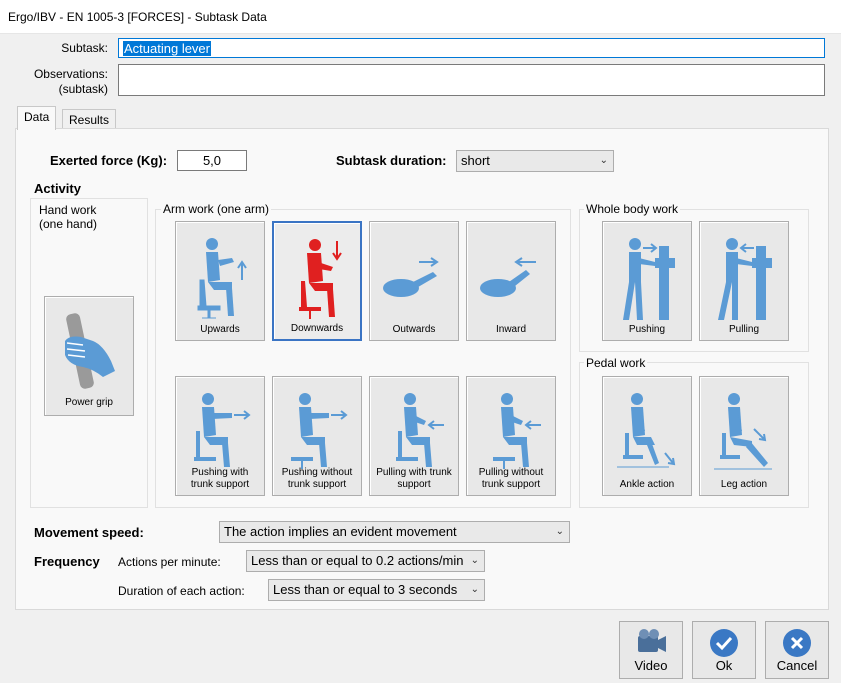 Image resolution: width=841 pixels, height=683 pixels. What do you see at coordinates (89, 532) in the screenshot?
I see `movement-speed-label: Movement speed:` at bounding box center [89, 532].